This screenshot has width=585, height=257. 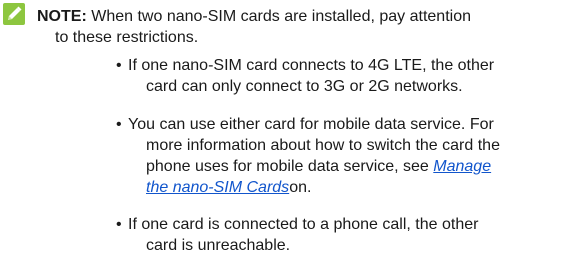 I want to click on note-text-line2: to these restrictions., so click(x=127, y=37).